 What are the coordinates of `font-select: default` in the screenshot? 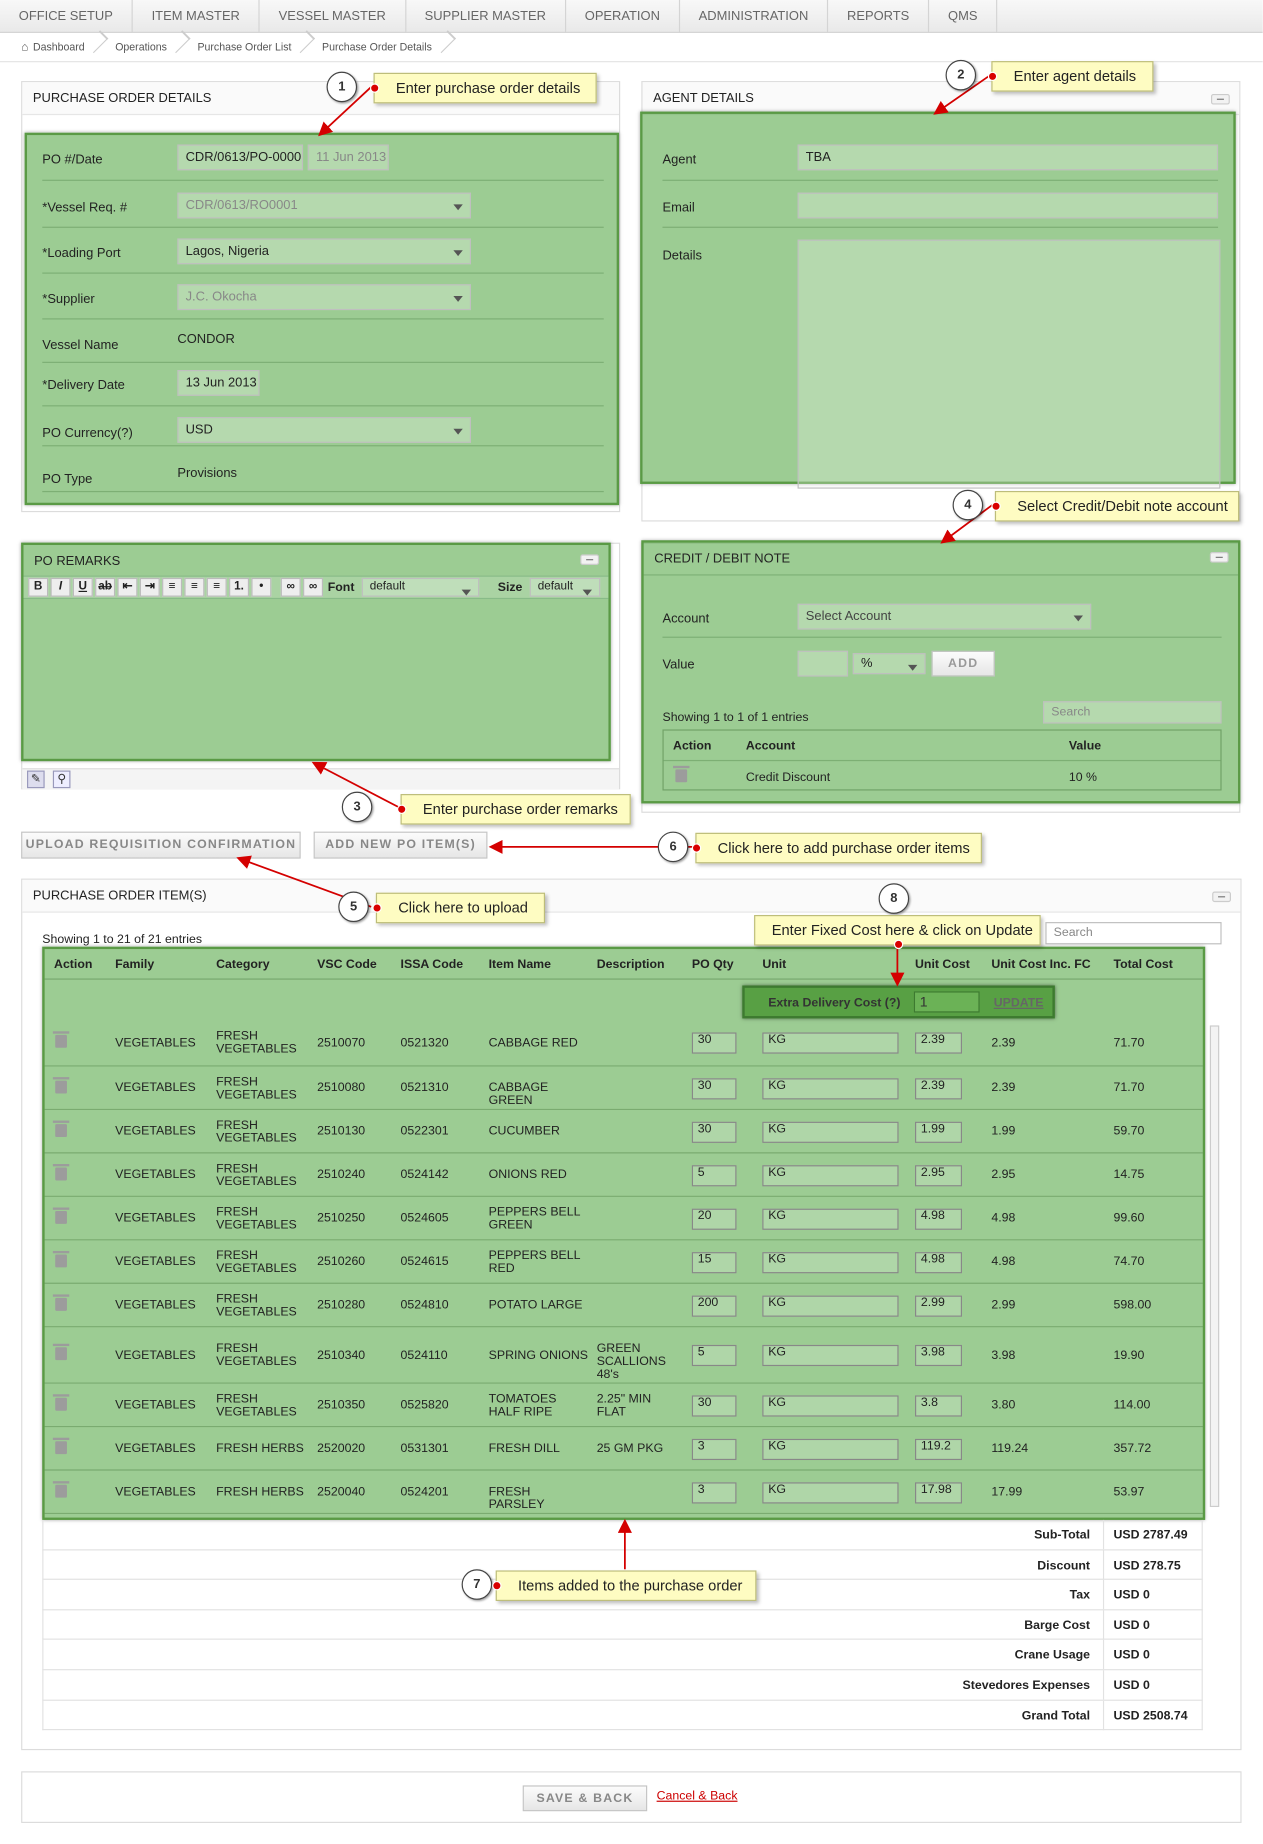 It's located at (420, 587).